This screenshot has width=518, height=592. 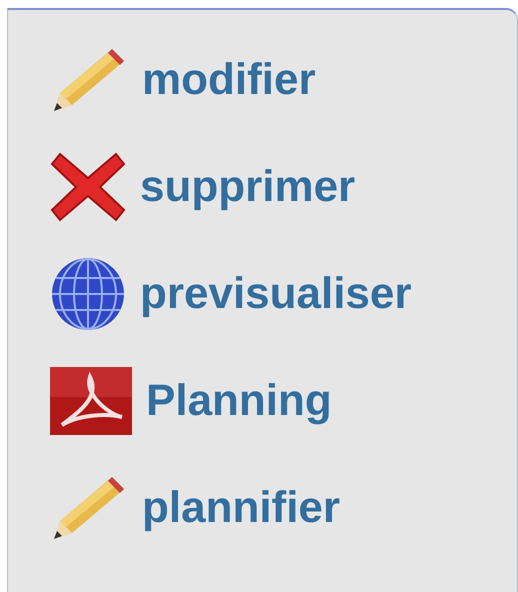 What do you see at coordinates (283, 508) in the screenshot?
I see `menu-item: plannifier` at bounding box center [283, 508].